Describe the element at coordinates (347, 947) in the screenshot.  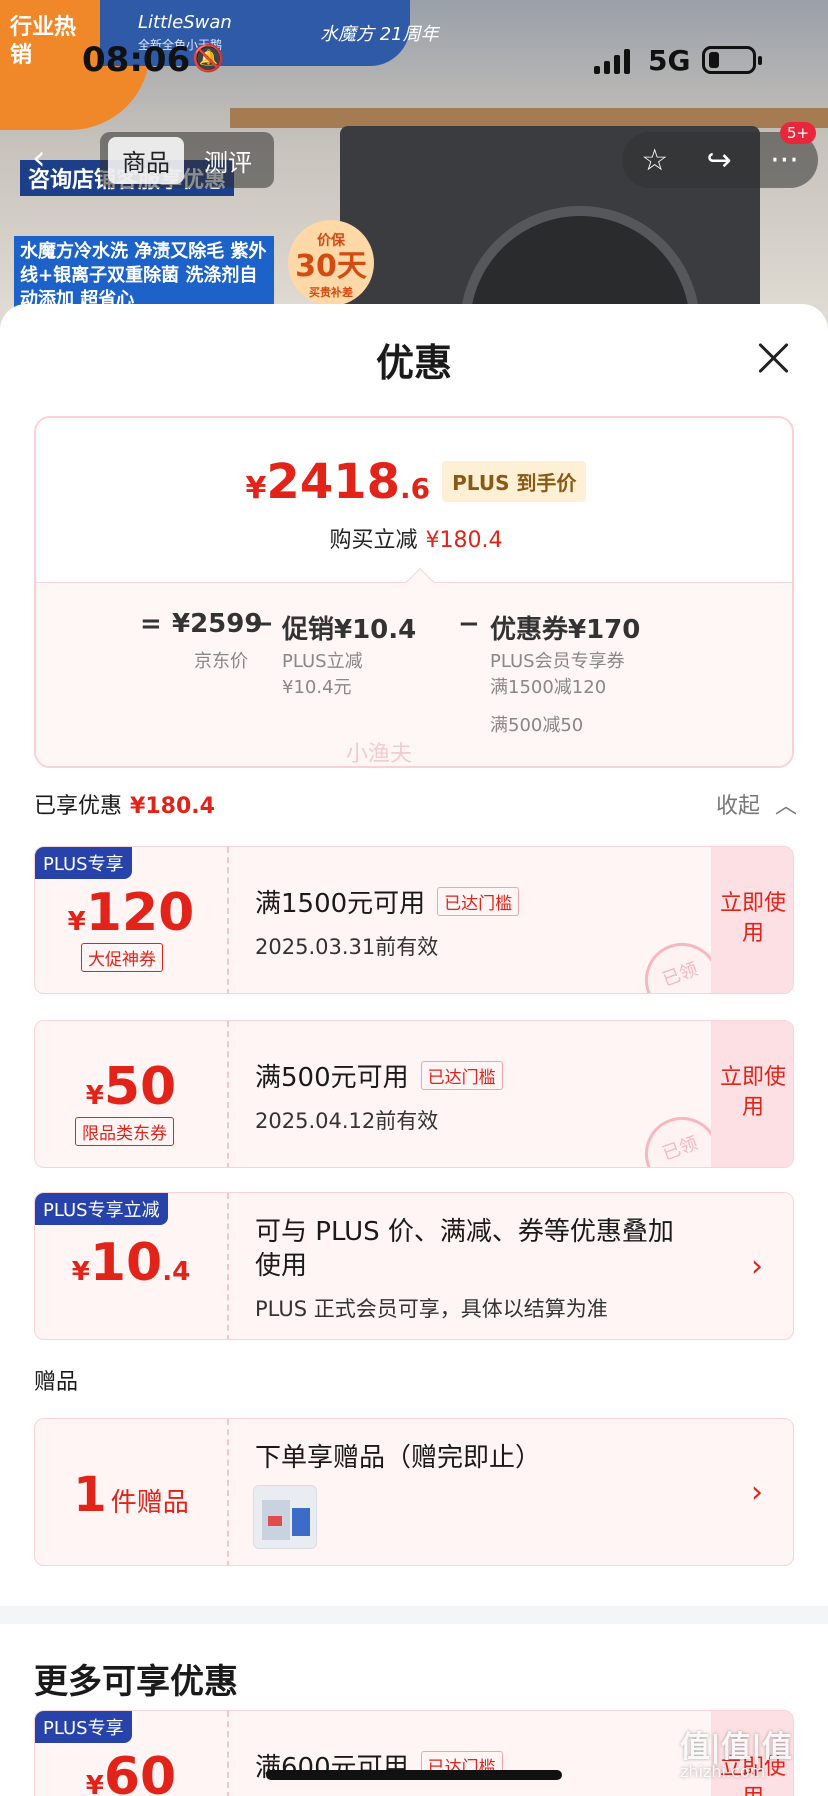
I see `coupon-validity: 2025.03.31前有效` at that location.